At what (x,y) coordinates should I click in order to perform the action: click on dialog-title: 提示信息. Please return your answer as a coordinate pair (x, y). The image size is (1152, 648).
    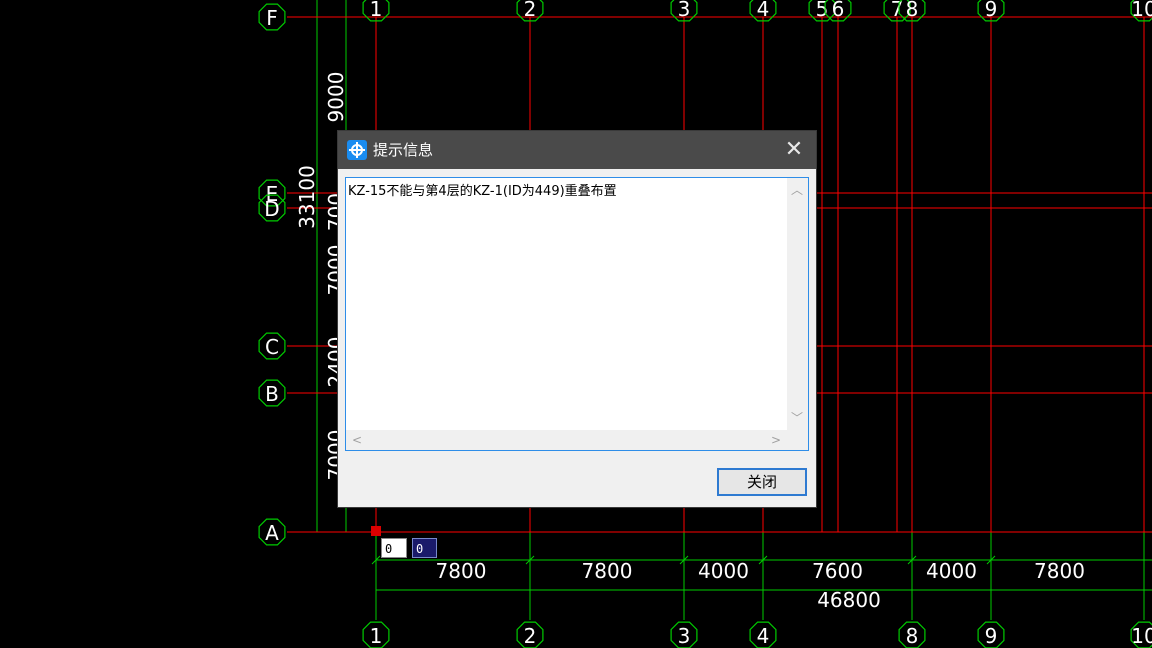
    Looking at the image, I should click on (403, 150).